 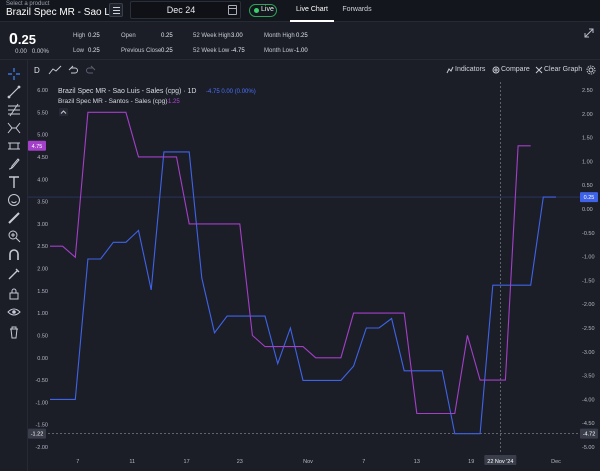 I want to click on stat-open-value: 0.25, so click(x=167, y=36).